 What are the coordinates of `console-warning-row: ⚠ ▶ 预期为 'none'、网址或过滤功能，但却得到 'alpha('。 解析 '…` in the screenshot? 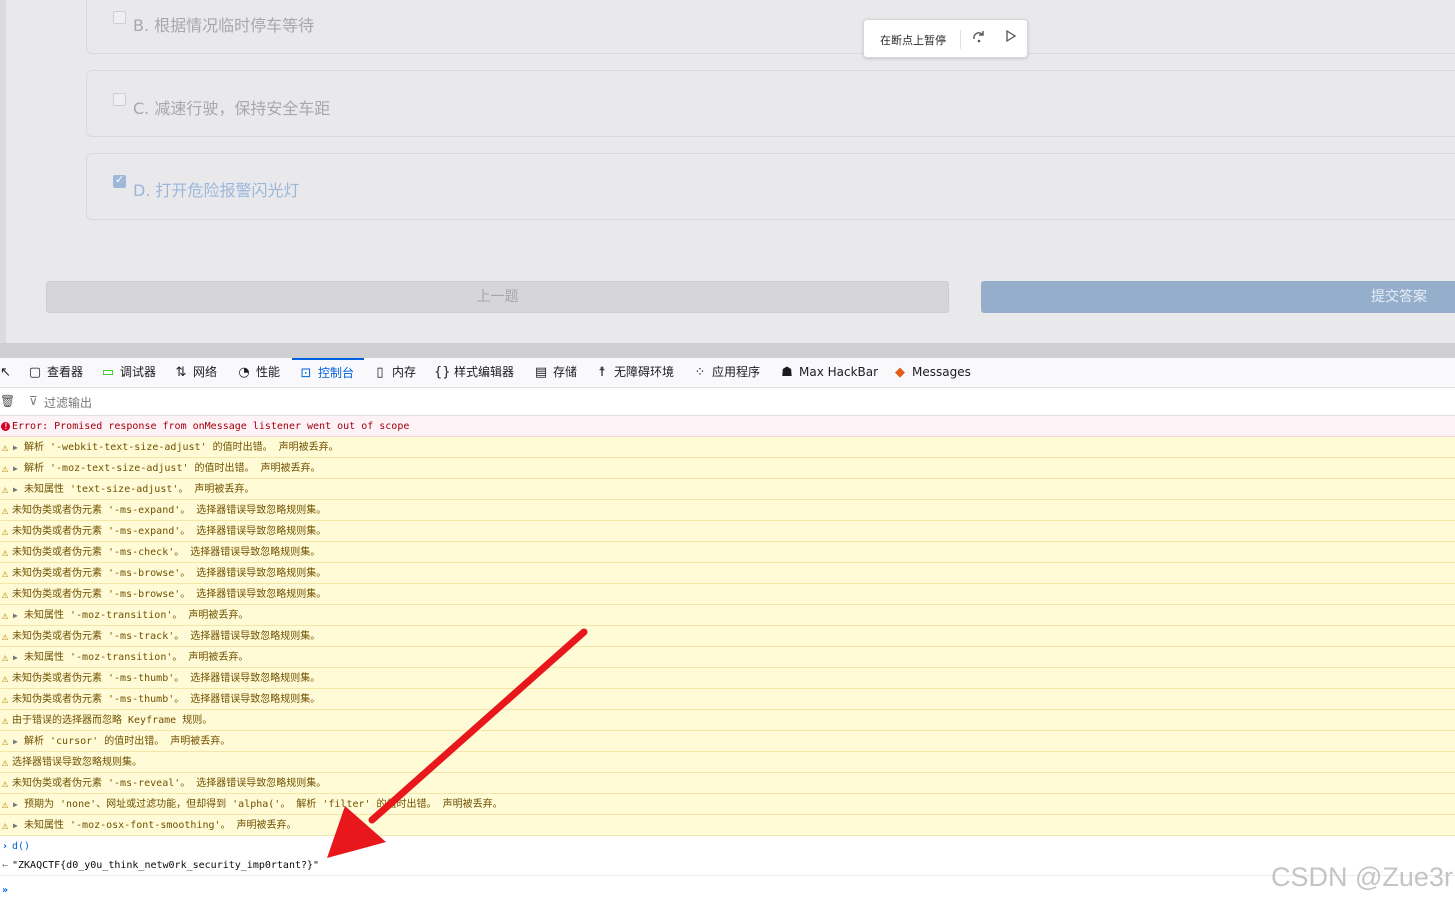 It's located at (727, 804).